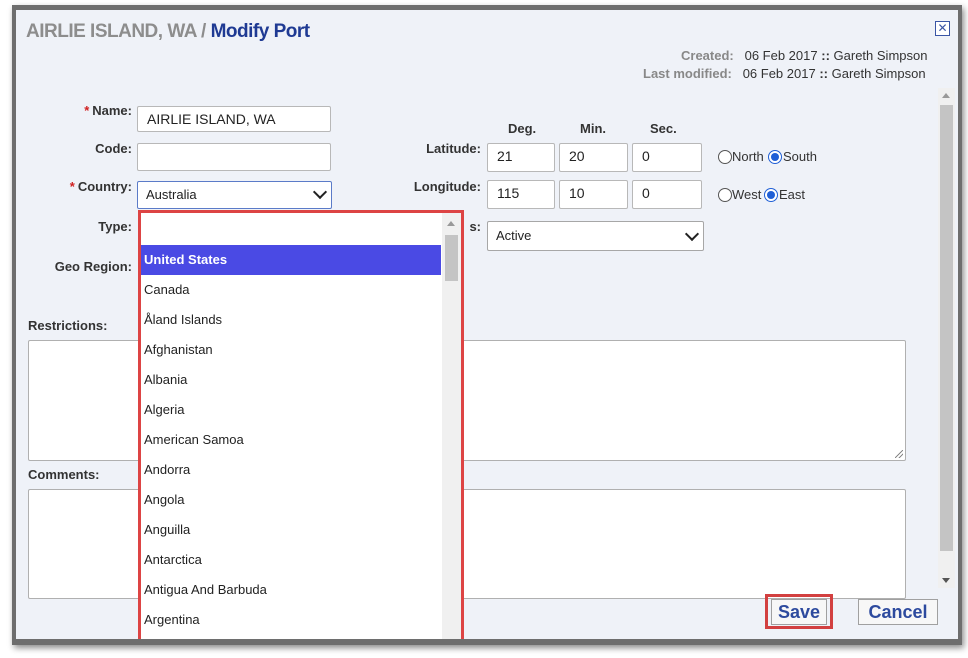 The image size is (968, 658). I want to click on resize-grip-icon, so click(899, 454).